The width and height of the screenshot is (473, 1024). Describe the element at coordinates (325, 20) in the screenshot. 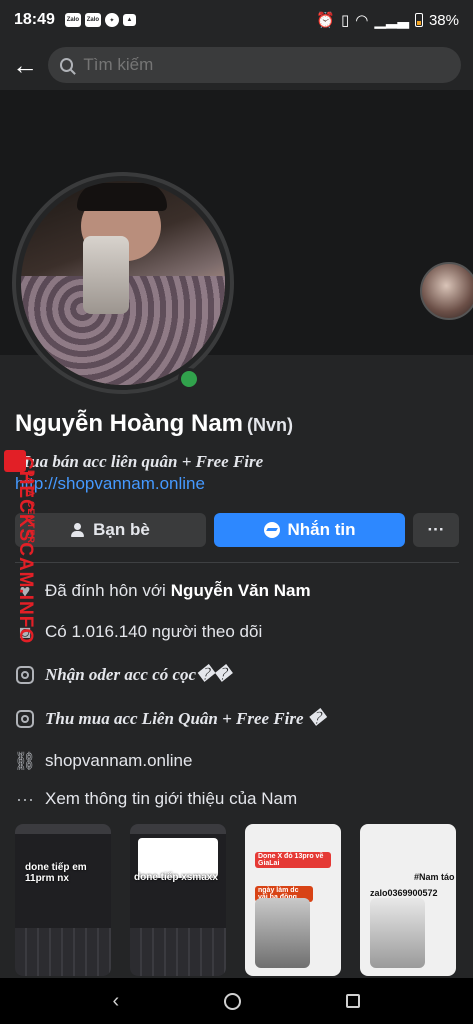

I see `alarm-icon: ⏰` at that location.